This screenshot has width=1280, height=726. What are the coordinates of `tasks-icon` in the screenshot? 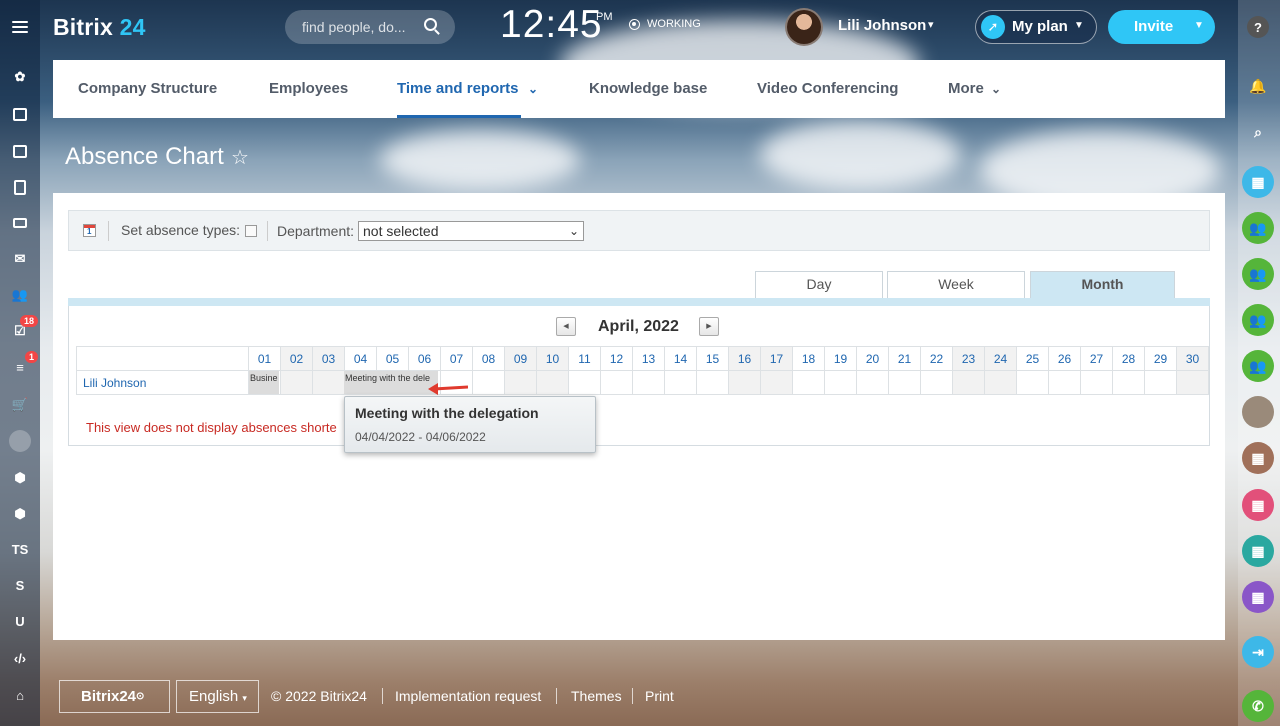 It's located at (20, 114).